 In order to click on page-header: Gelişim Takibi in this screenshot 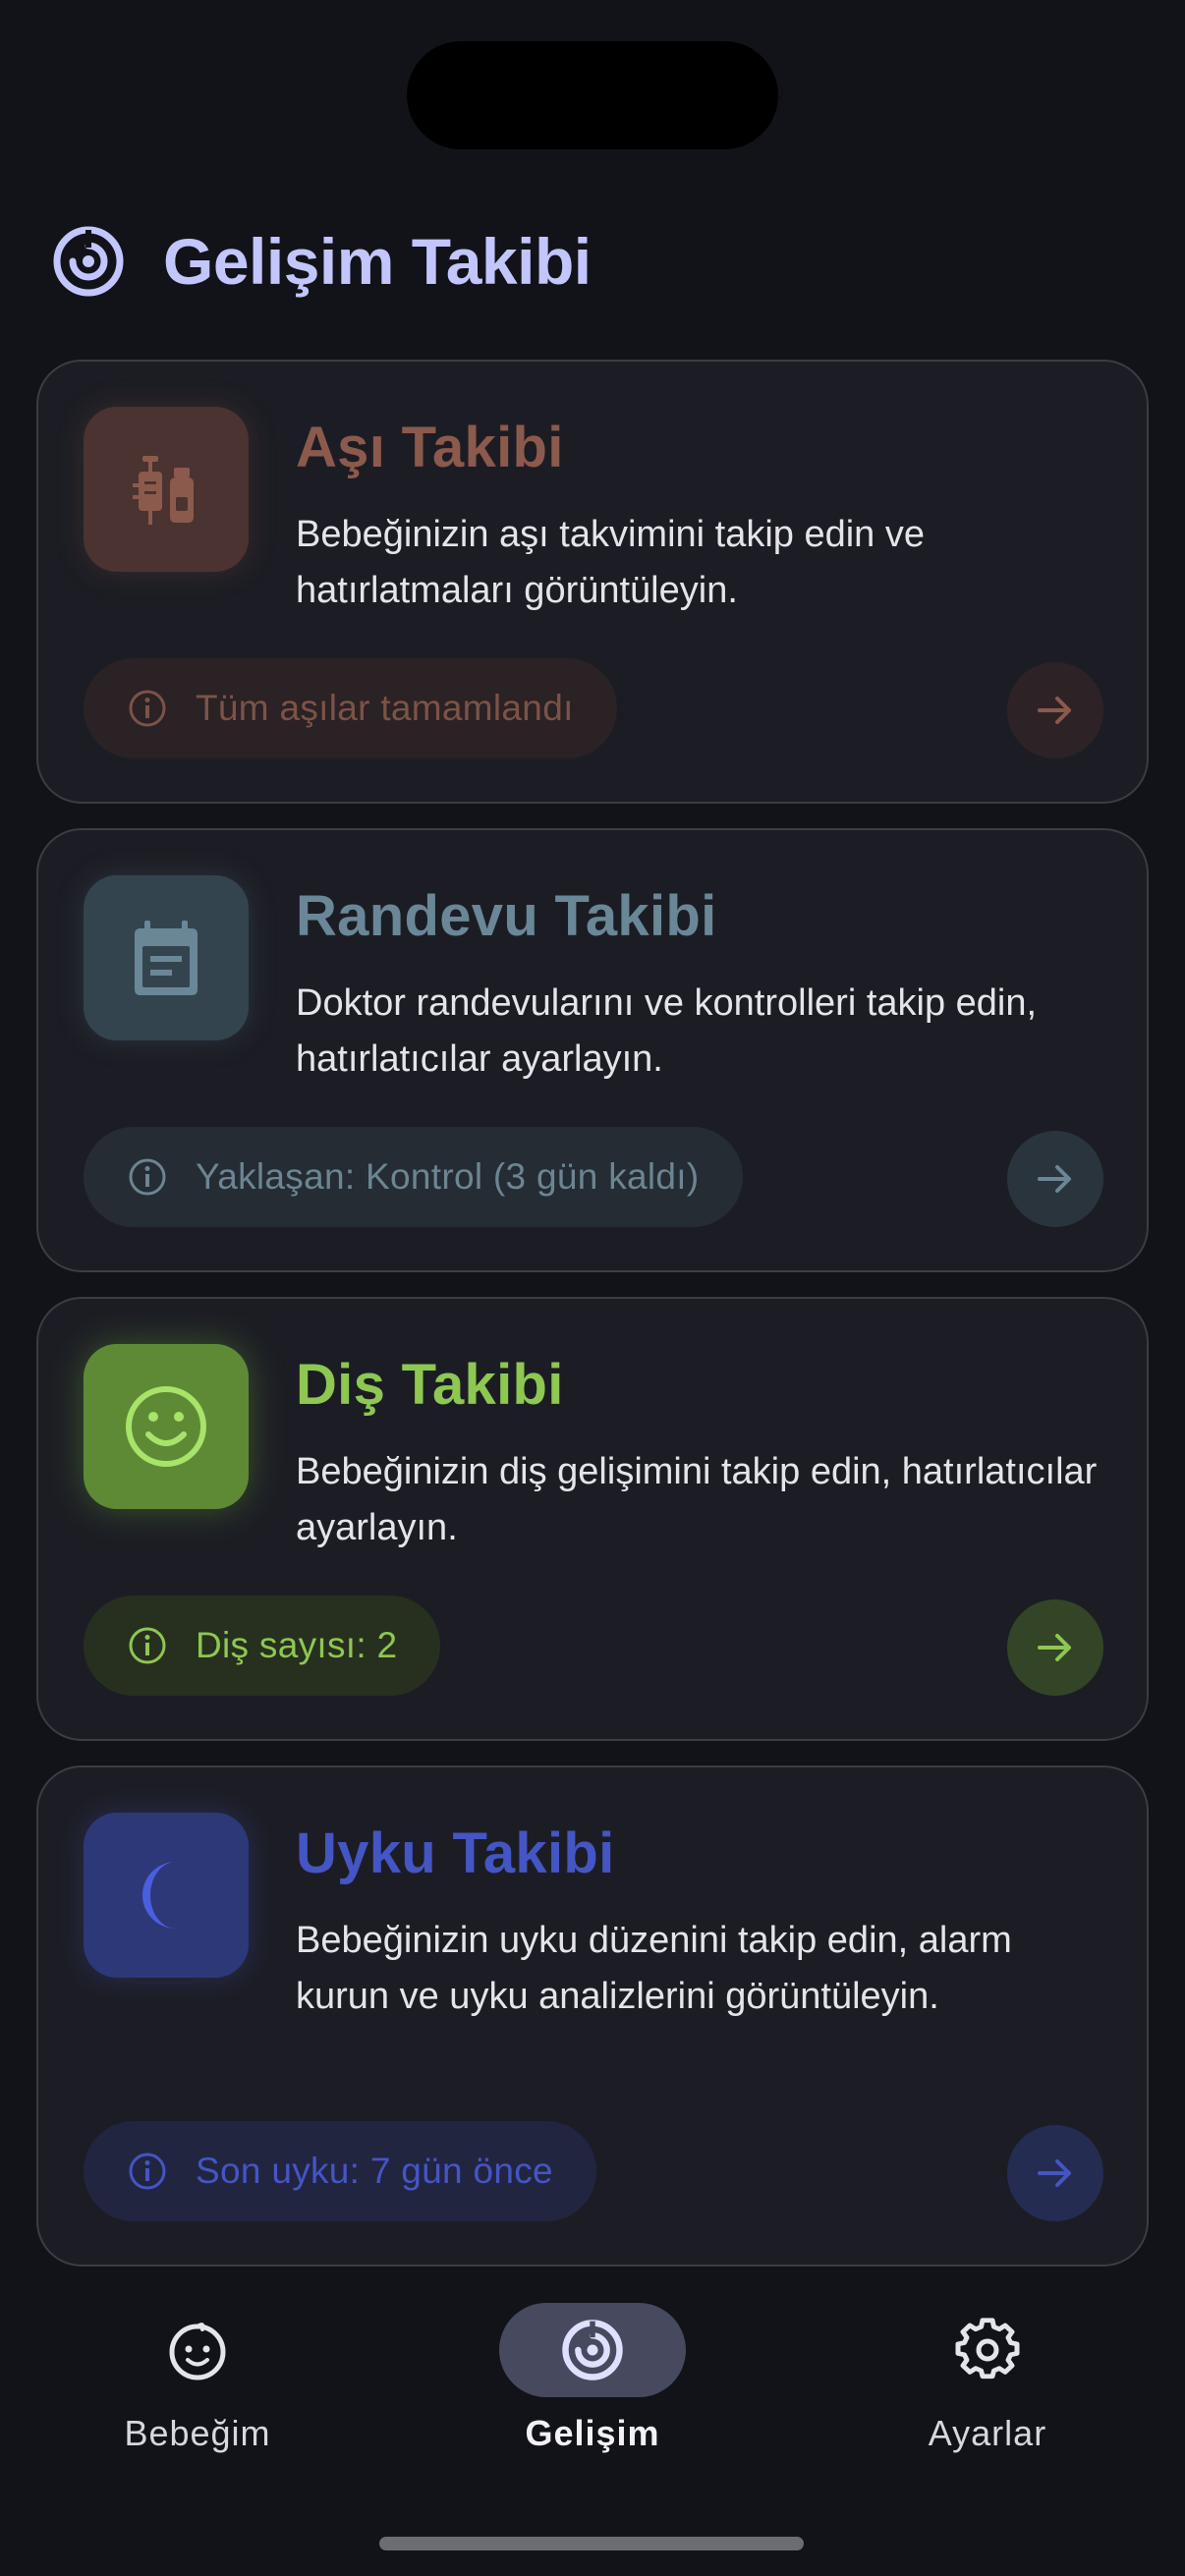, I will do `click(322, 261)`.